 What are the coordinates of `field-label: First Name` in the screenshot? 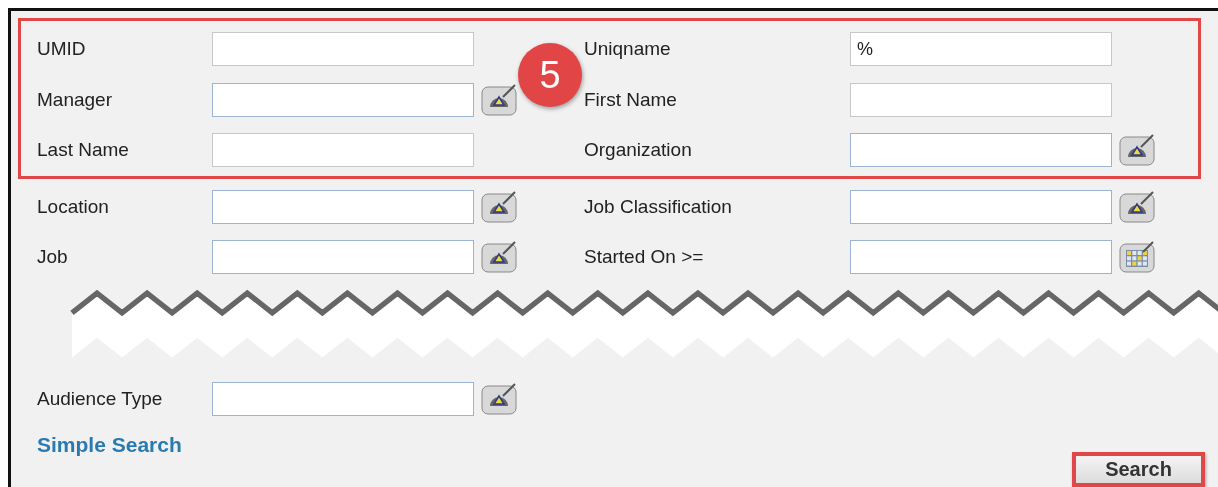 It's located at (630, 99).